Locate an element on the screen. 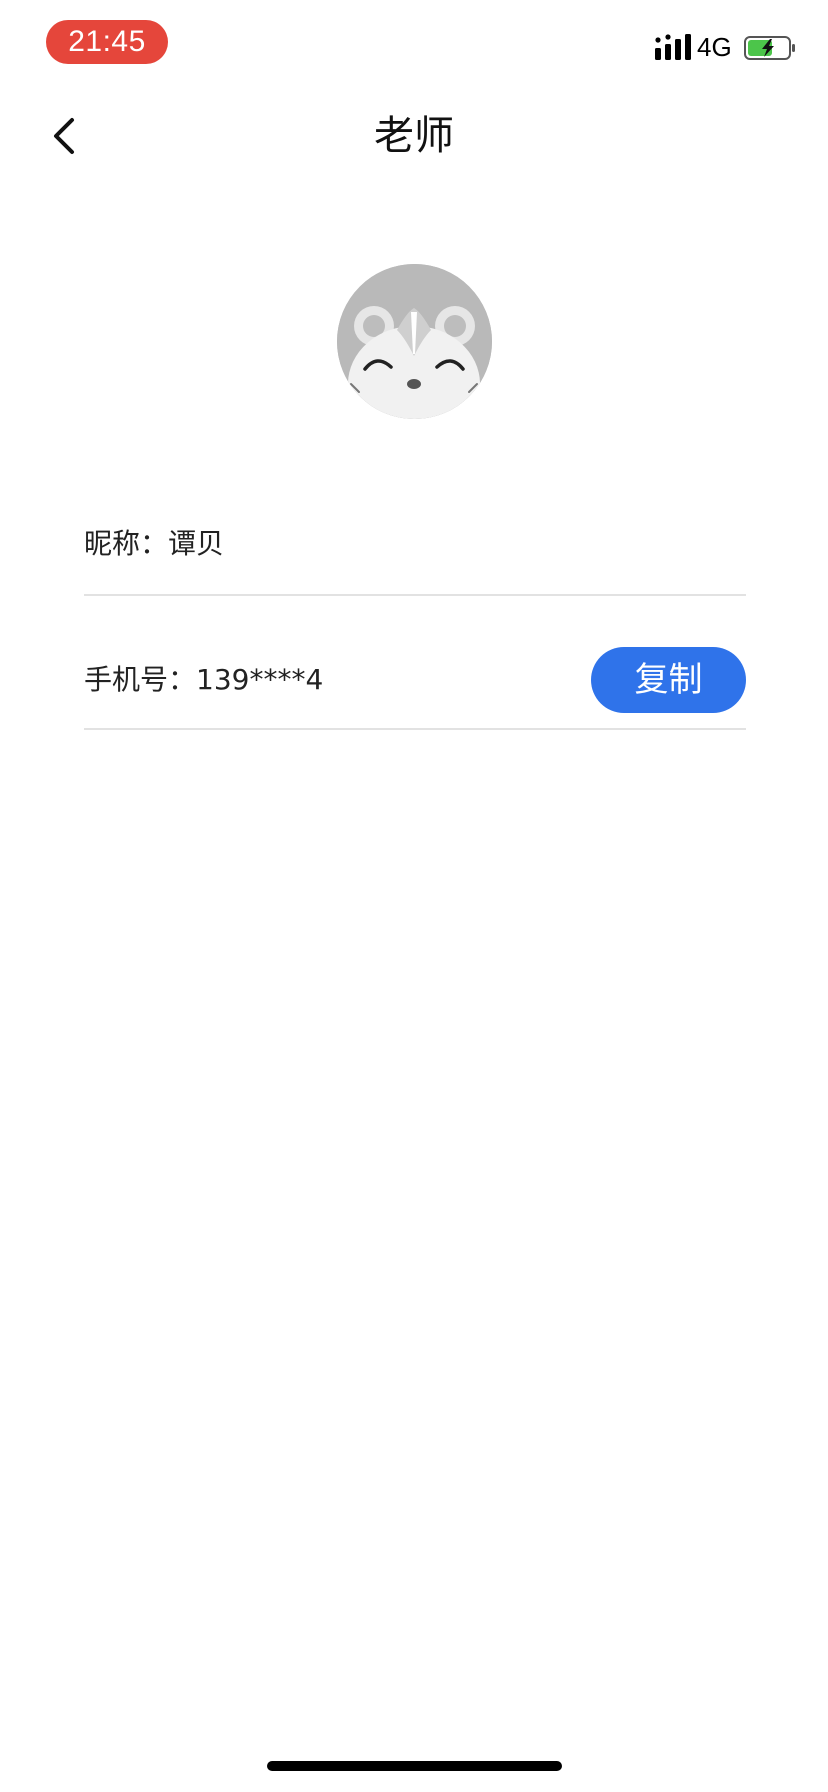 The image size is (828, 1792). phone-value: 139****4 is located at coordinates (260, 679).